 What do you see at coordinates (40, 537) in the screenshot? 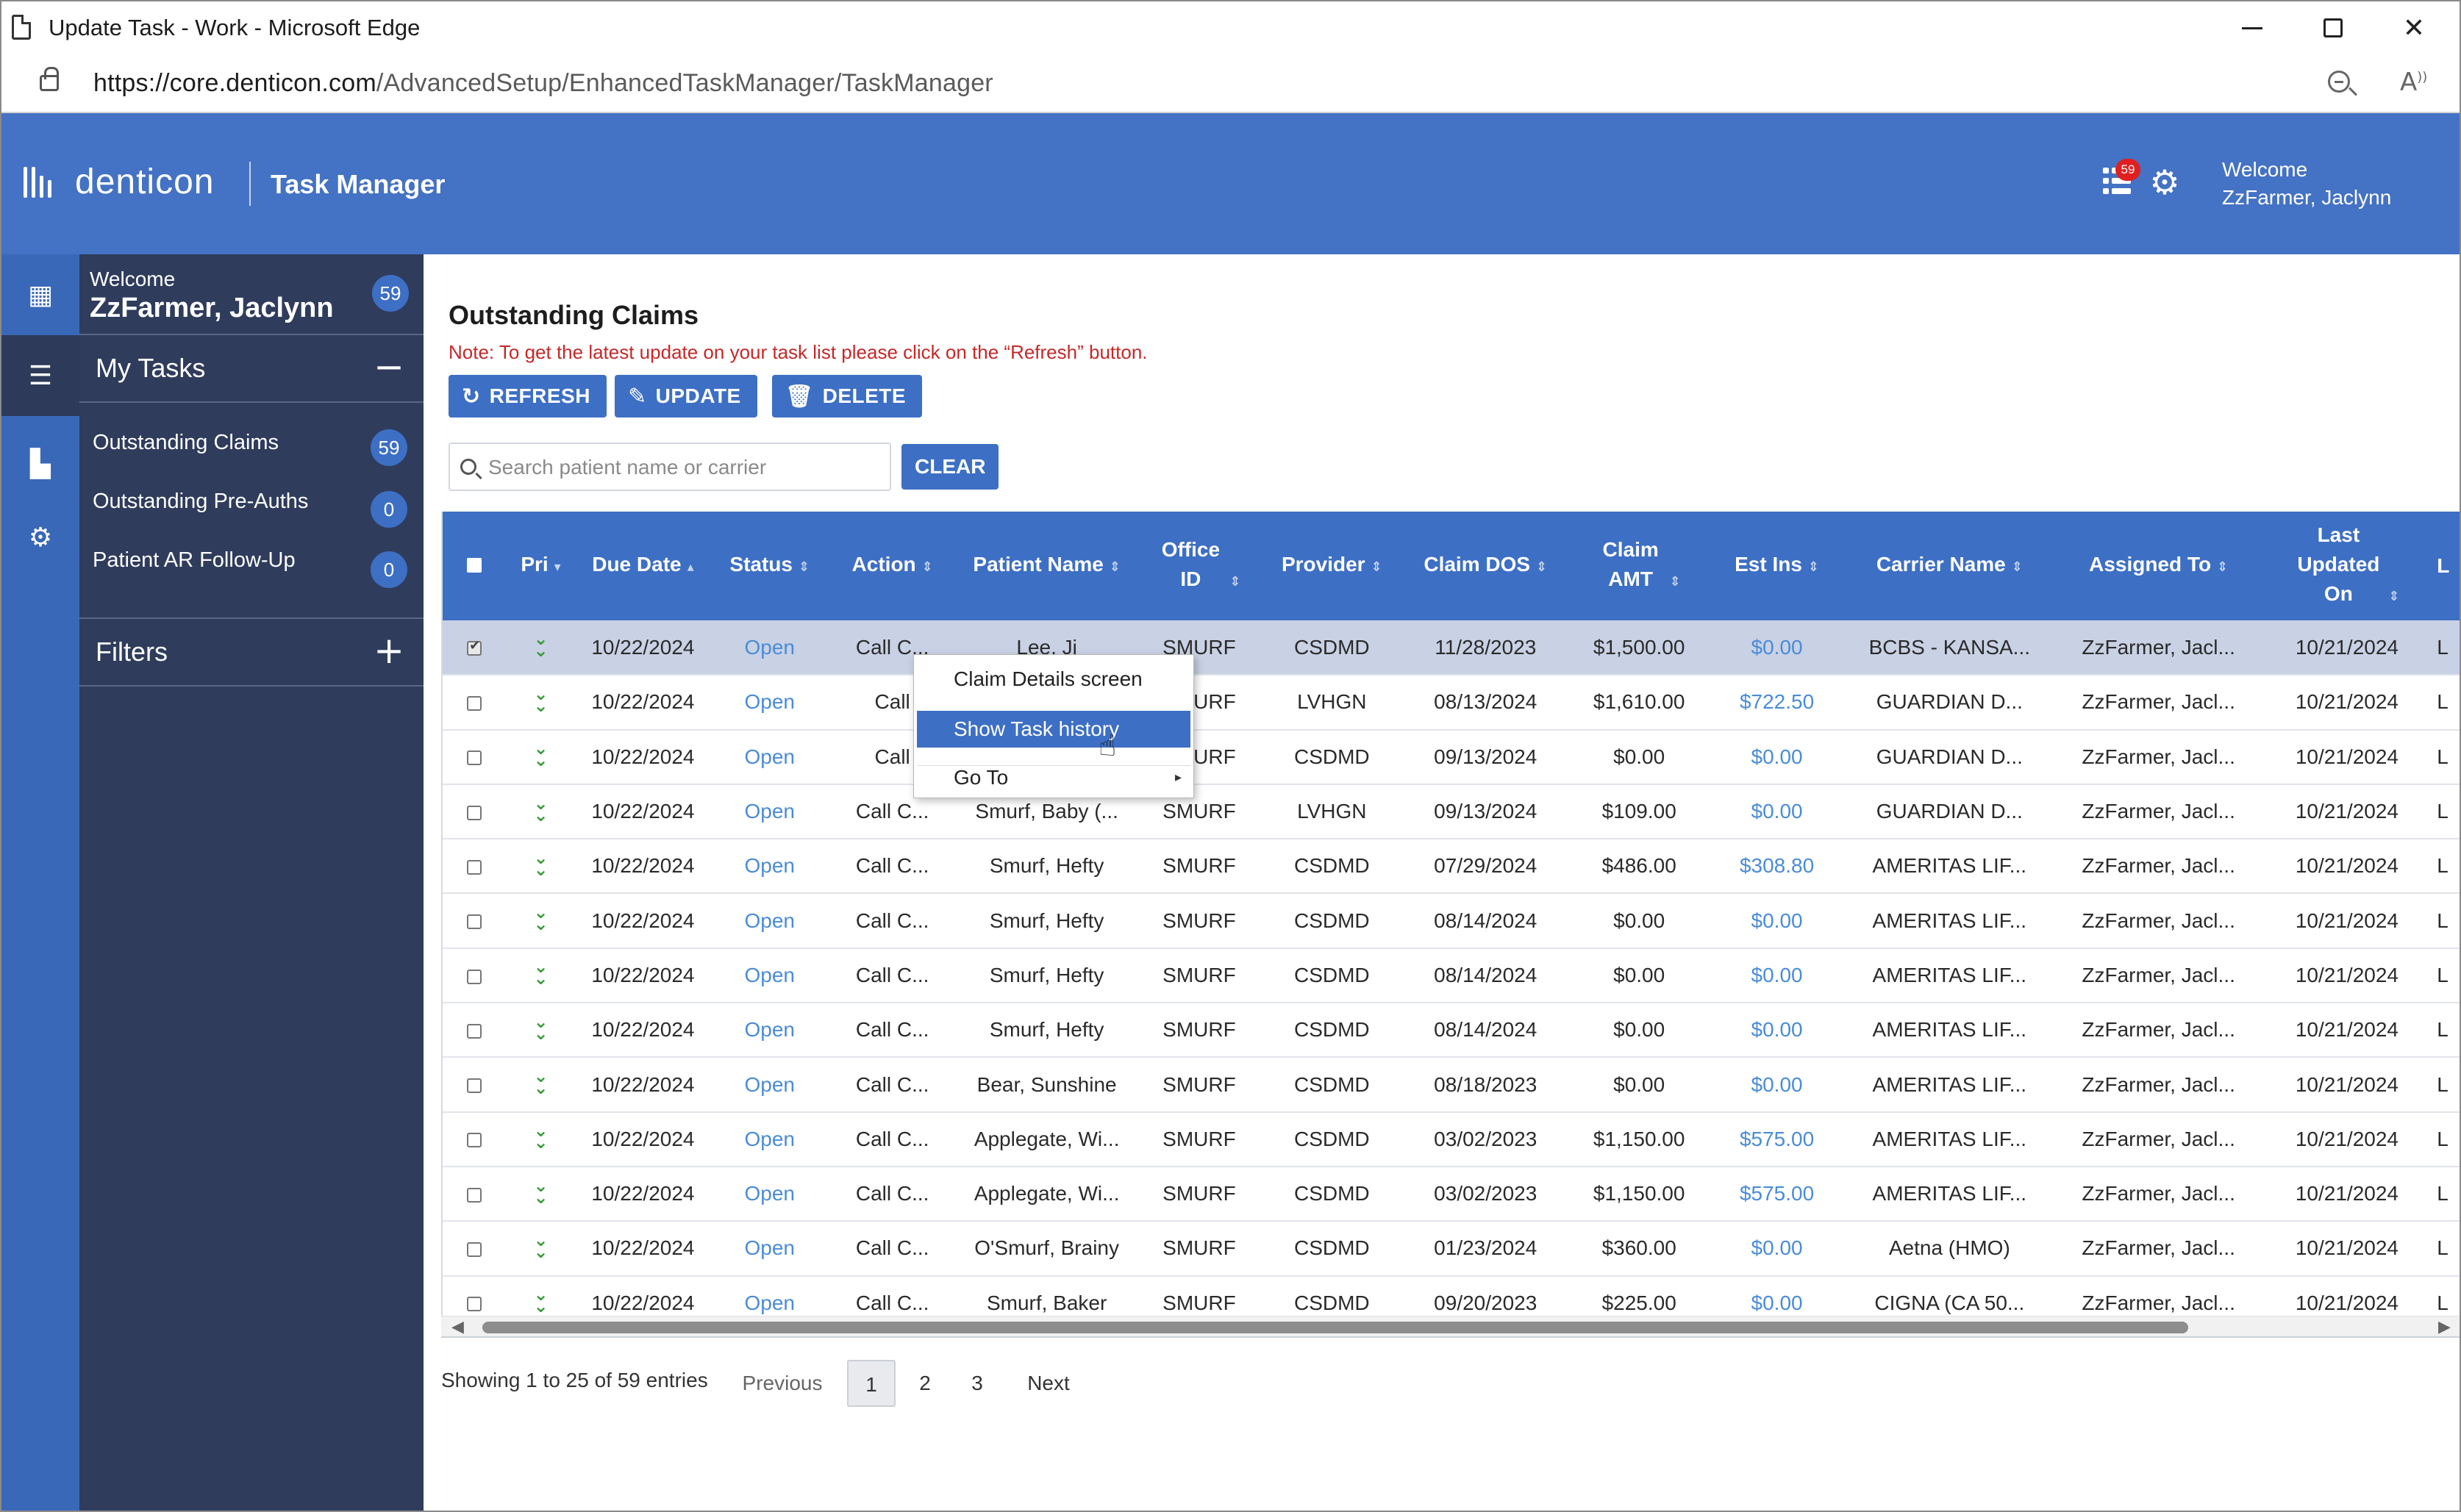
I see `rail-settings: ⚙` at bounding box center [40, 537].